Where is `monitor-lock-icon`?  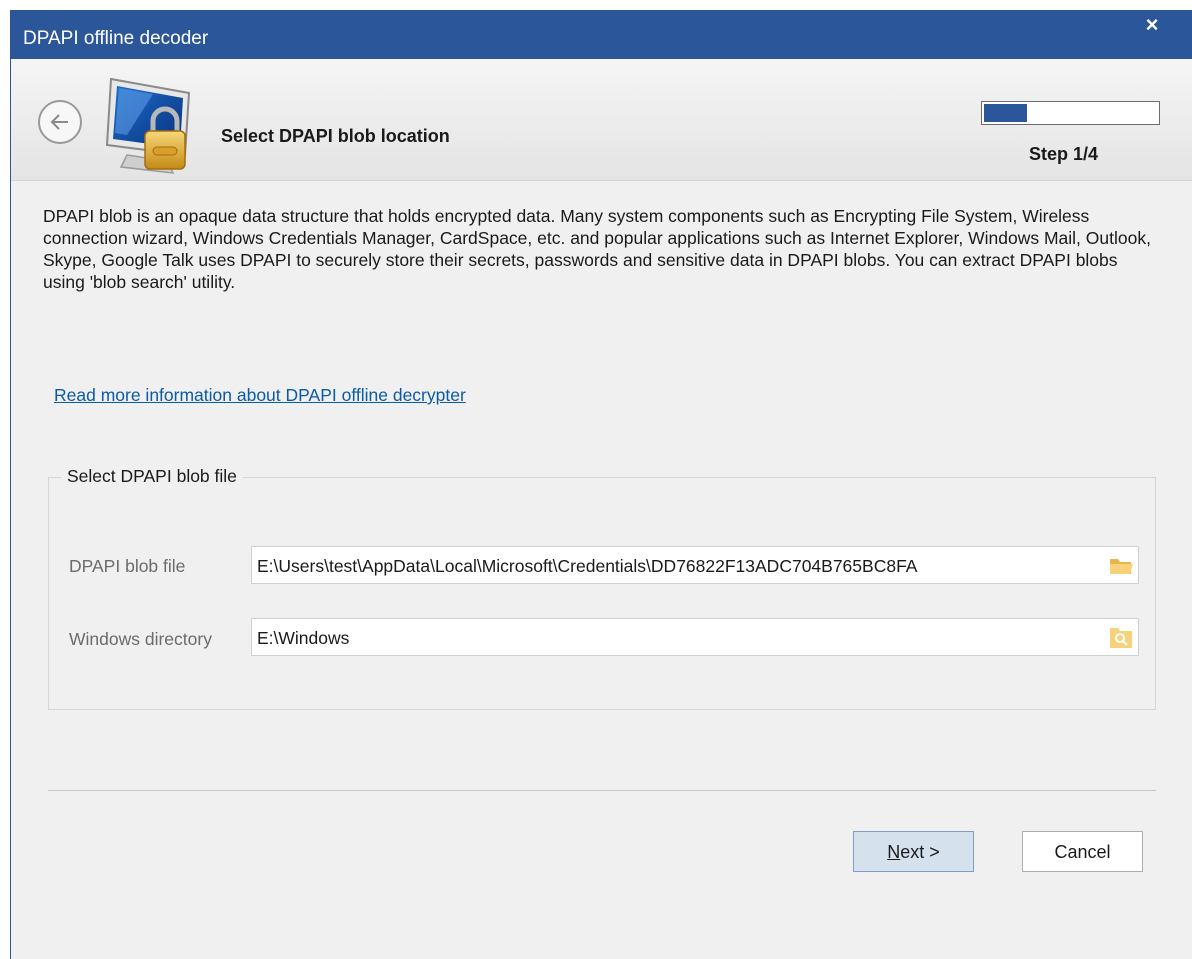 monitor-lock-icon is located at coordinates (148, 125).